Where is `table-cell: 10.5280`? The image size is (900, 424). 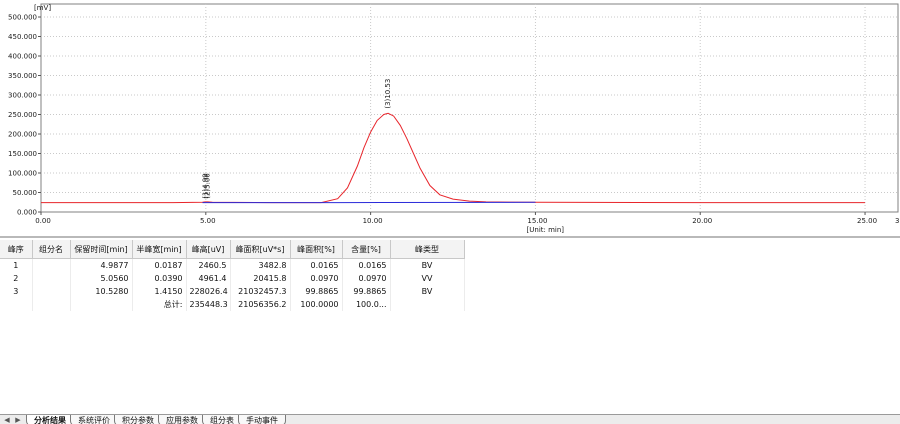
table-cell: 10.5280 is located at coordinates (101, 291).